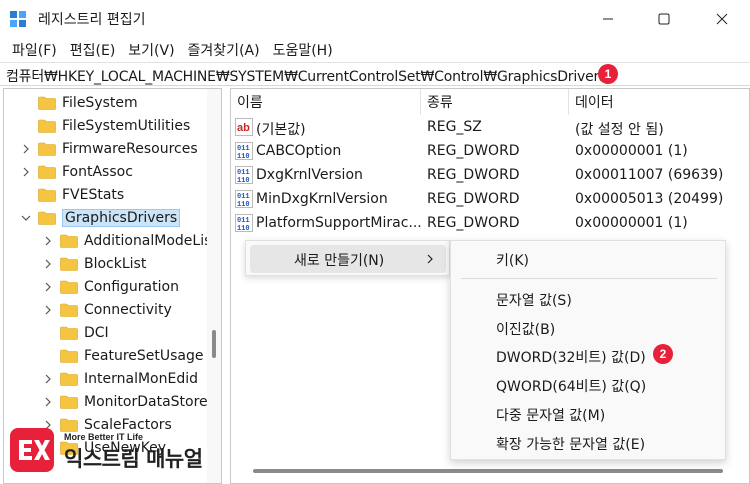 The height and width of the screenshot is (484, 750). I want to click on tree-item-label: FileSystem, so click(100, 102).